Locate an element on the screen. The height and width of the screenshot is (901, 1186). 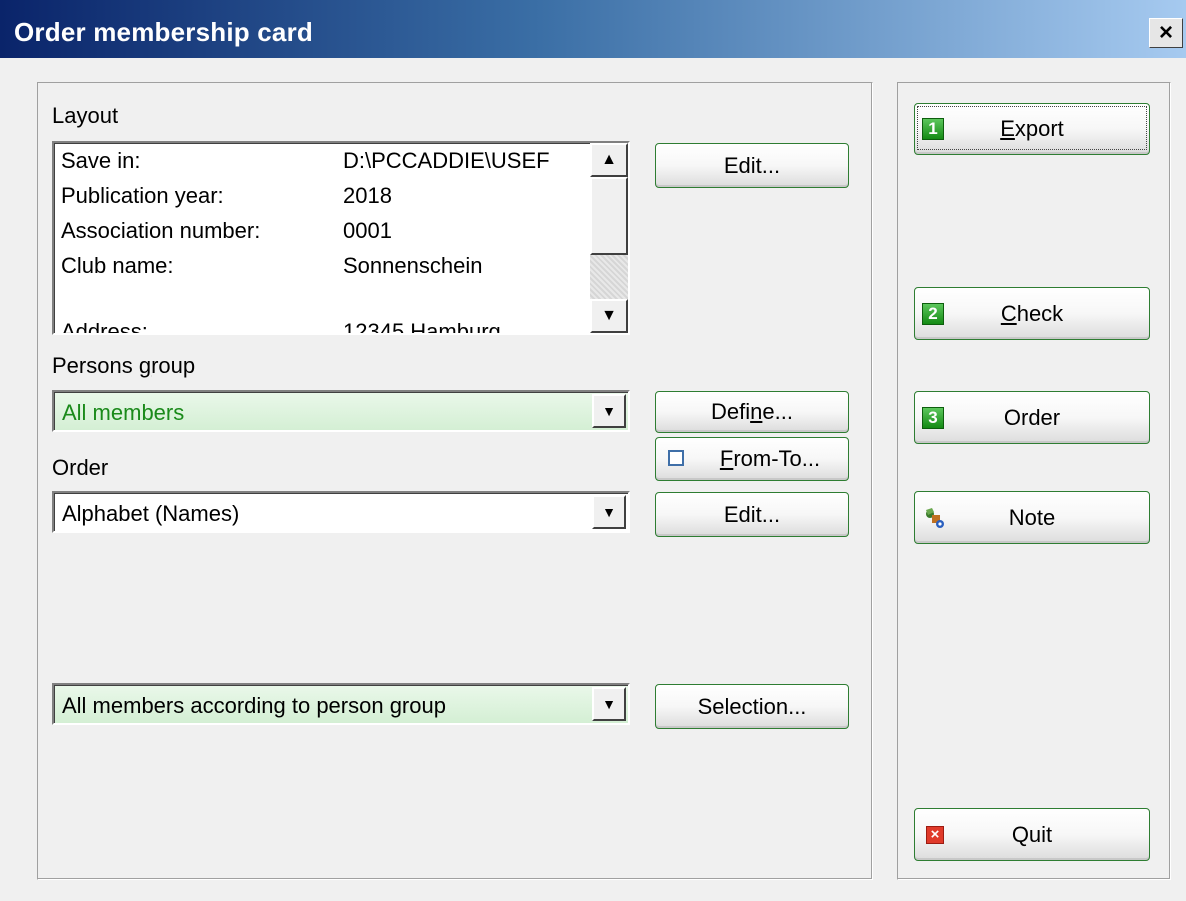
note-icon is located at coordinates (935, 517).